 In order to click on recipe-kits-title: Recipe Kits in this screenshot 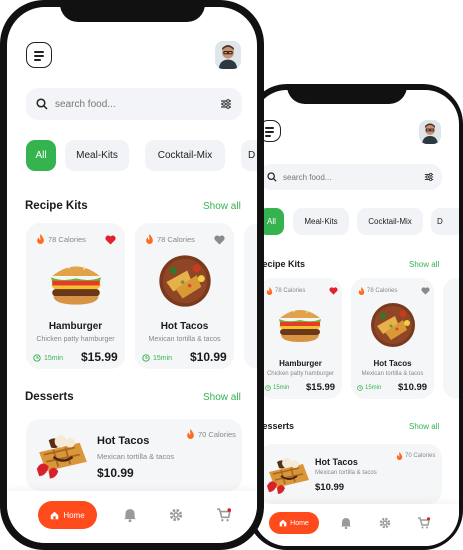, I will do `click(56, 206)`.